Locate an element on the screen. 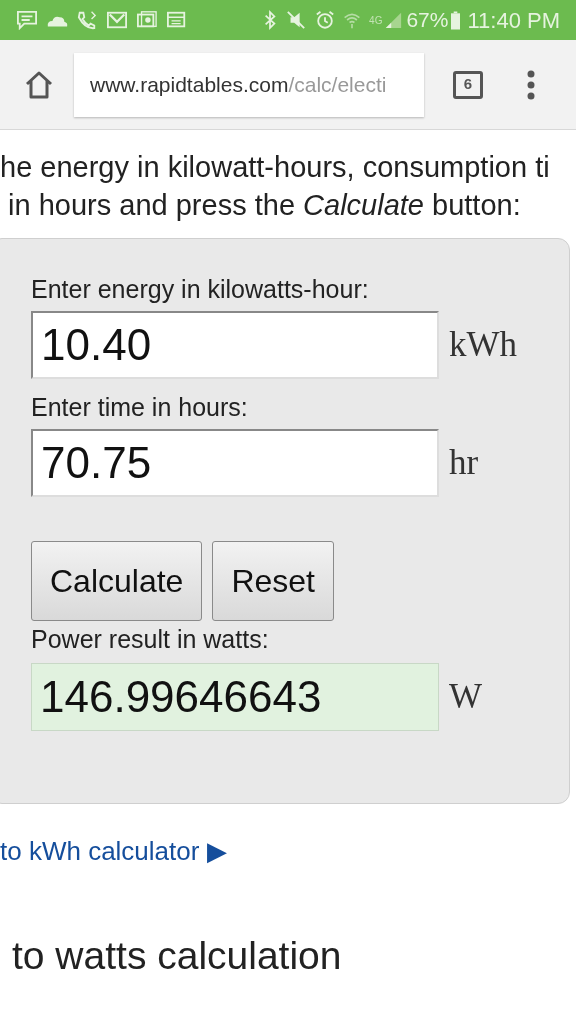 This screenshot has height=1024, width=576. photo-icon is located at coordinates (147, 20).